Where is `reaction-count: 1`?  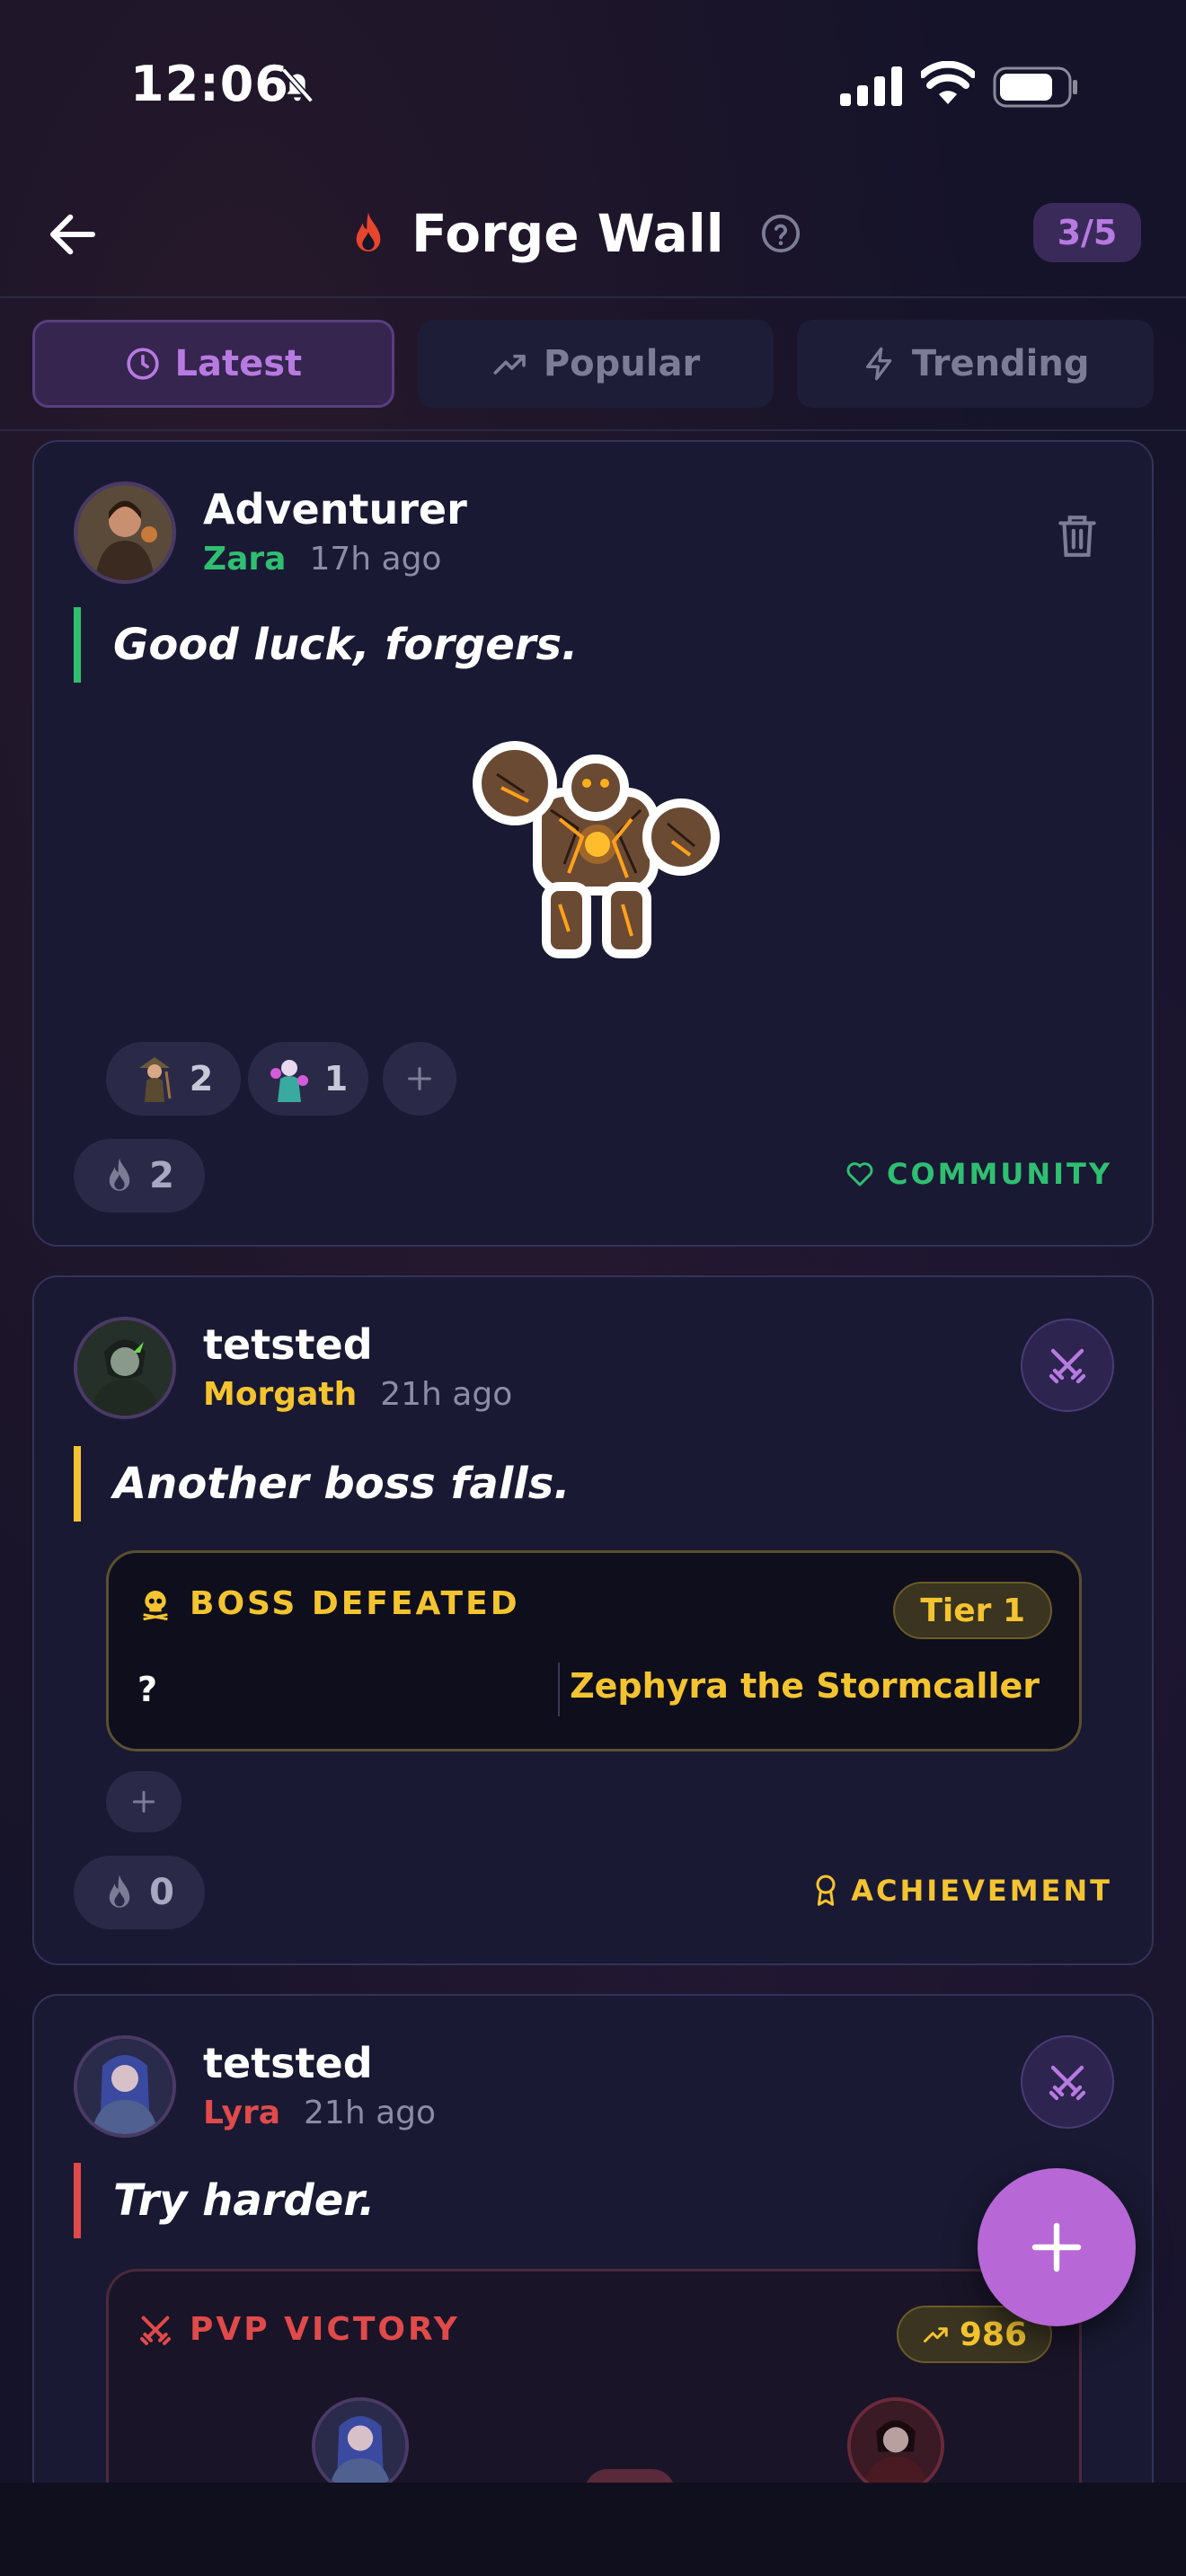 reaction-count: 1 is located at coordinates (336, 1078).